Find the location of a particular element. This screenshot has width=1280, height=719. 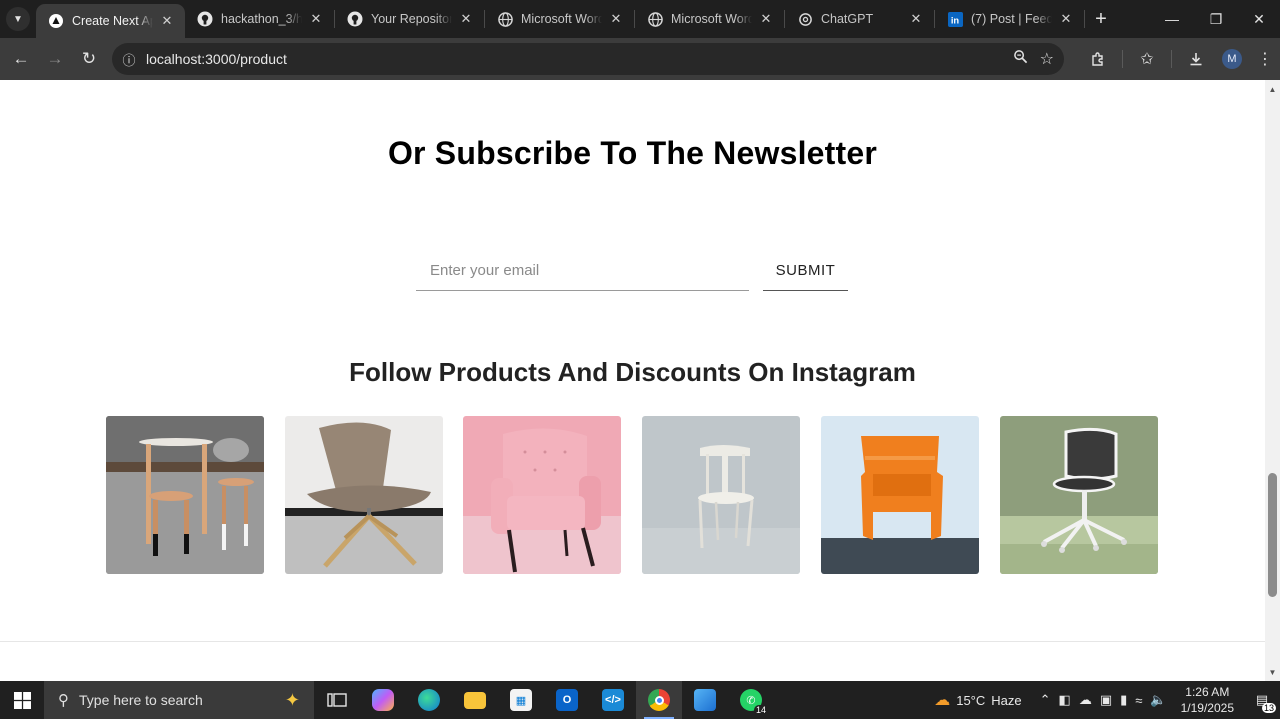

instagram-photo-lounge-chair is located at coordinates (364, 495).